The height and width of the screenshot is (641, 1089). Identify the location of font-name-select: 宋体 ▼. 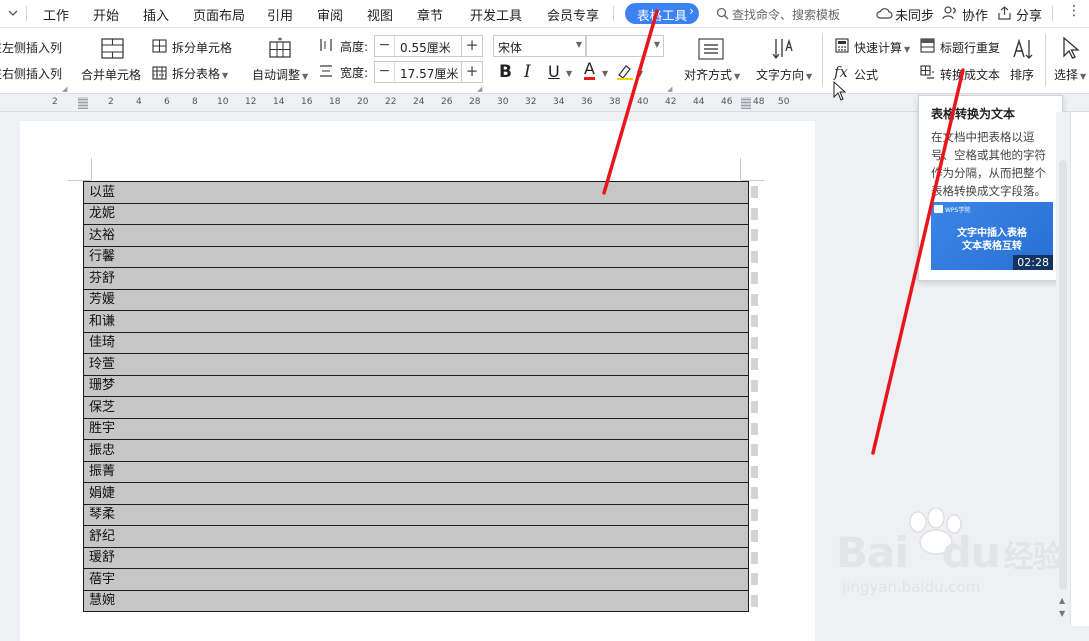
(539, 46).